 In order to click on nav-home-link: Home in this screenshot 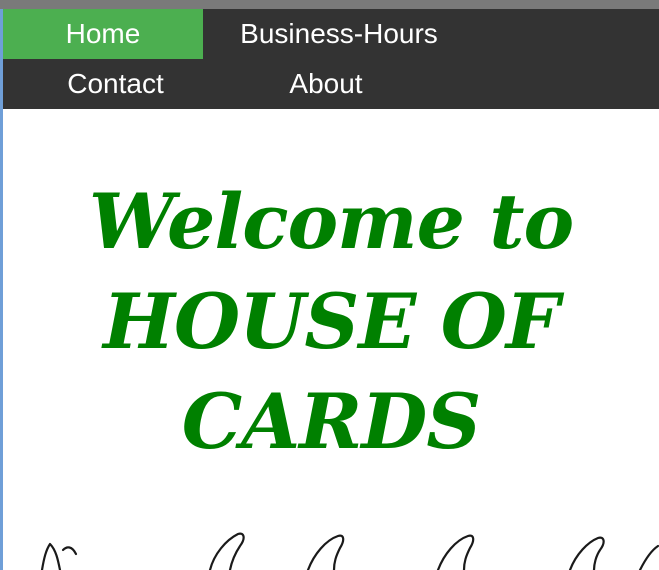, I will do `click(103, 34)`.